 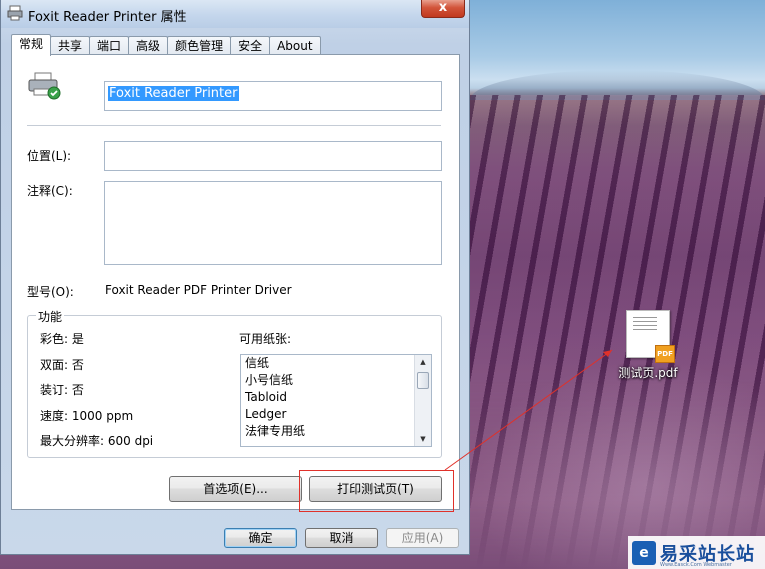 What do you see at coordinates (260, 538) in the screenshot?
I see `ok-button: 确定` at bounding box center [260, 538].